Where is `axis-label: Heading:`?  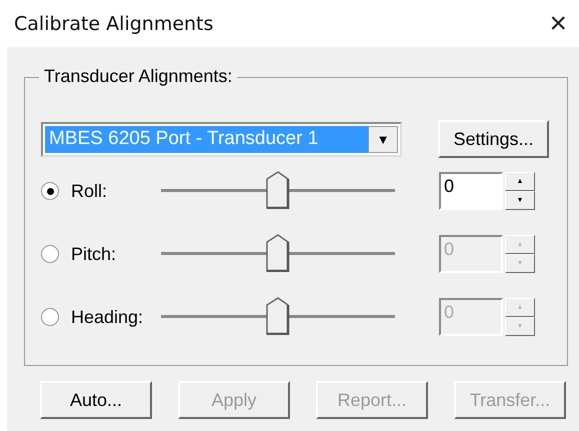
axis-label: Heading: is located at coordinates (107, 317).